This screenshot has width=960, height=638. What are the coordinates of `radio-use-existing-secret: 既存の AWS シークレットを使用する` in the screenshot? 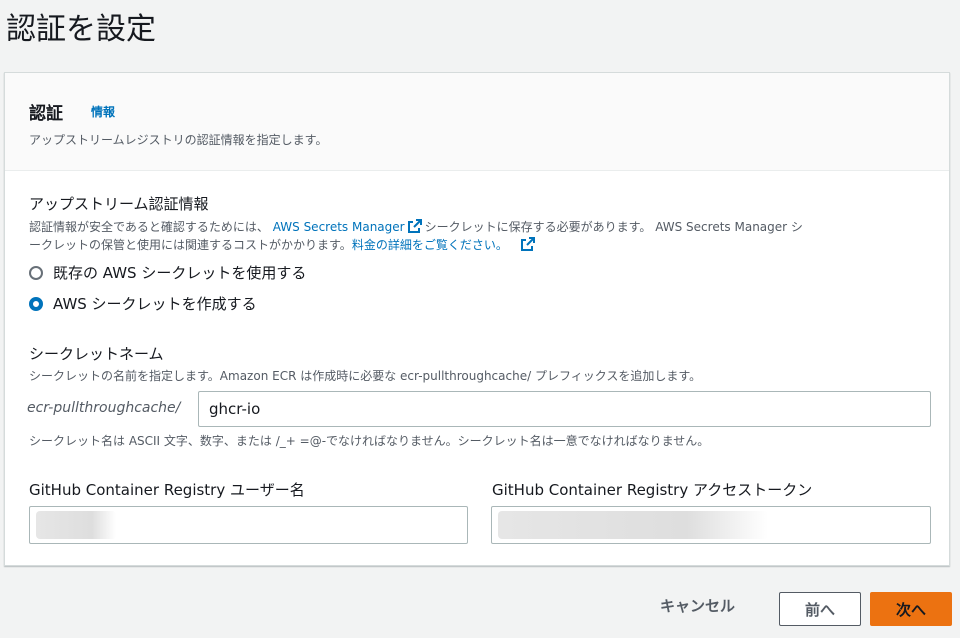 It's located at (167, 272).